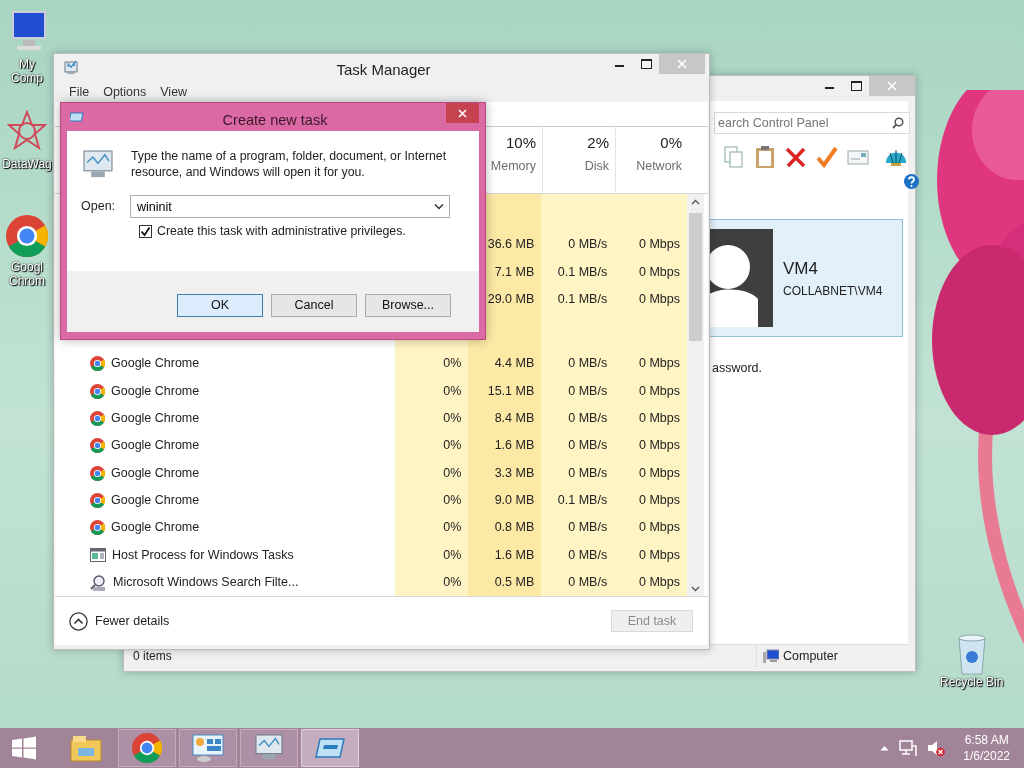 The image size is (1024, 768). What do you see at coordinates (695, 277) in the screenshot?
I see `scrollbar-thumb` at bounding box center [695, 277].